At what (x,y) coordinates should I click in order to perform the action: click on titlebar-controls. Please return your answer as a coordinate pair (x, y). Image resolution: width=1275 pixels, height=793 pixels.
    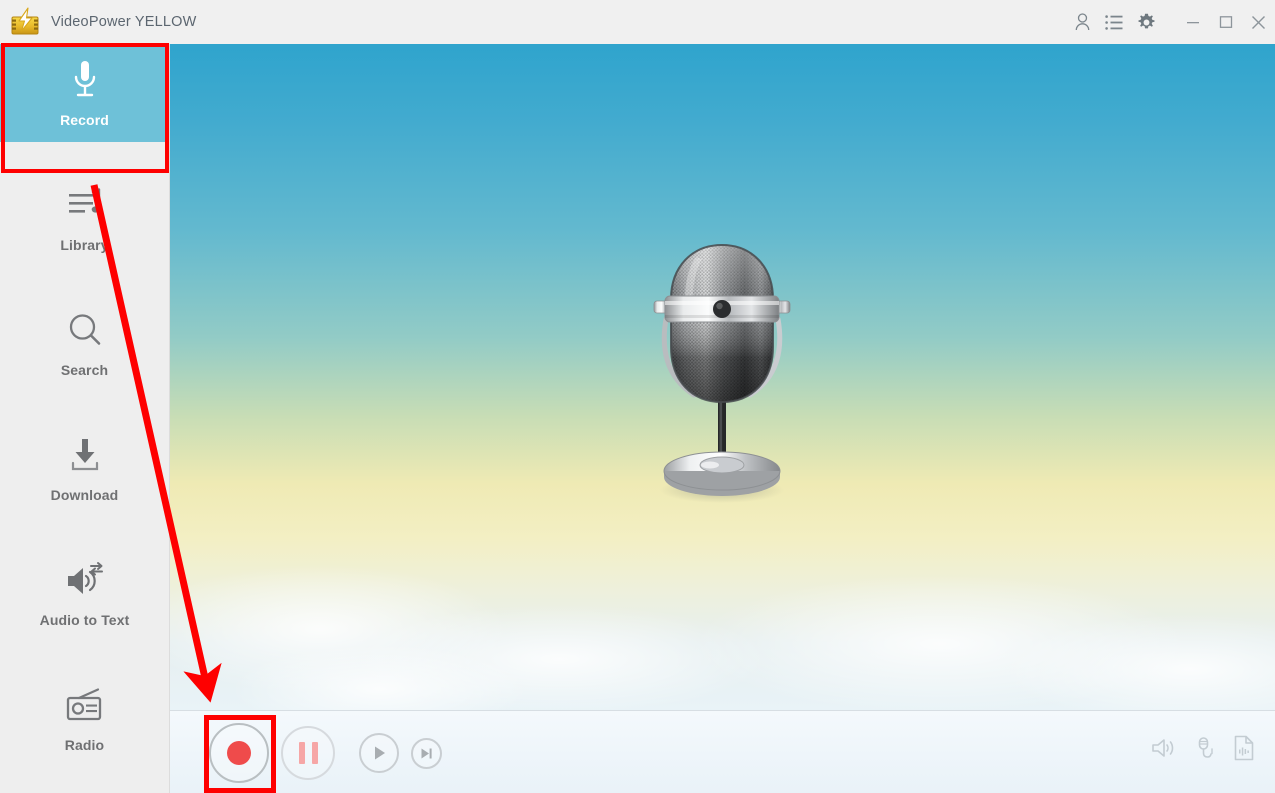
    Looking at the image, I should click on (1170, 22).